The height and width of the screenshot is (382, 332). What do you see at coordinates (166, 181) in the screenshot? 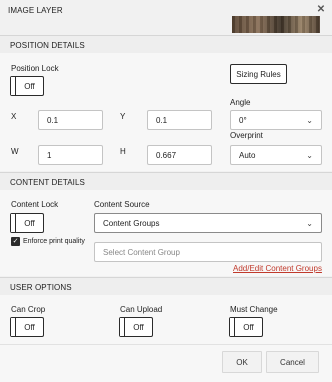
I see `content-details-heading: CONTENT DETAILS` at bounding box center [166, 181].